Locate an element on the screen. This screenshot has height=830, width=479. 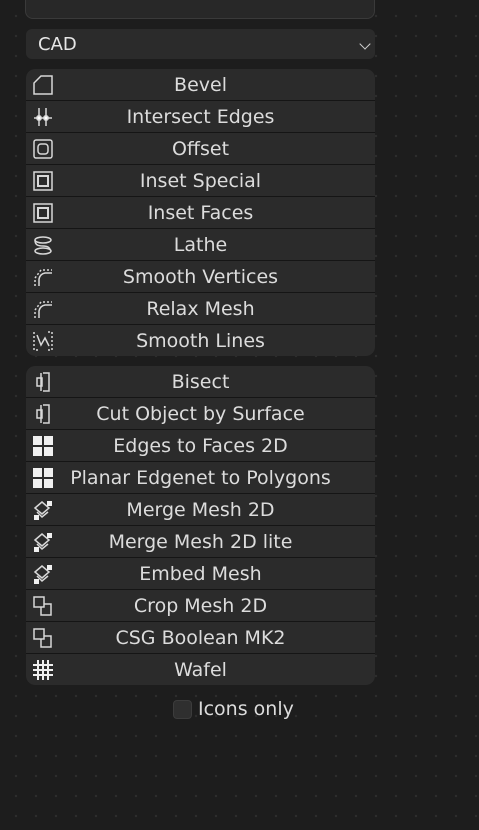
node-label: Wafel is located at coordinates (200, 669).